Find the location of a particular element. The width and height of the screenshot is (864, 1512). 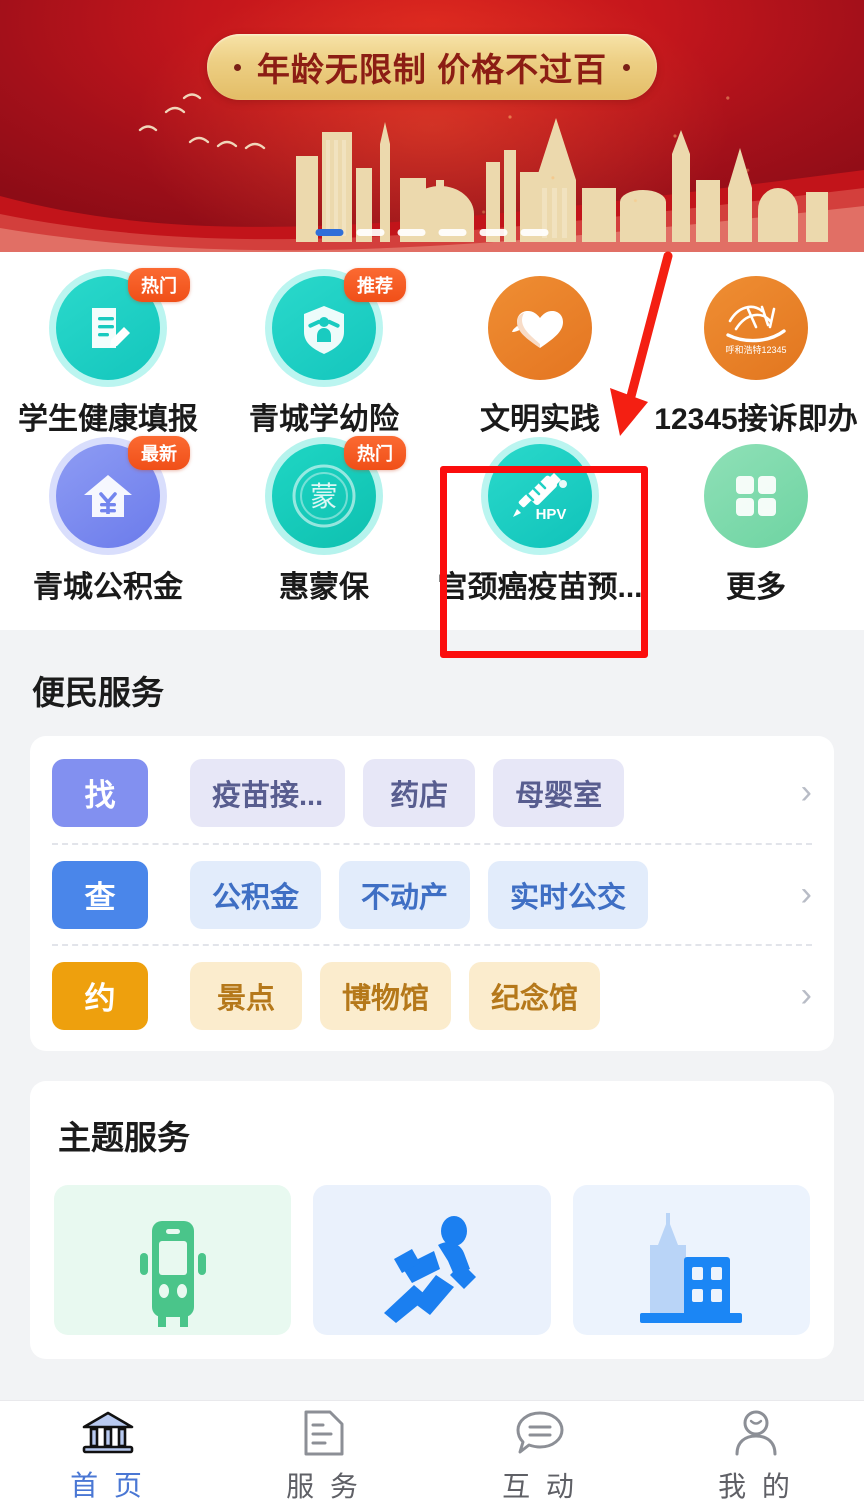

heart-hand-icon is located at coordinates (540, 328).